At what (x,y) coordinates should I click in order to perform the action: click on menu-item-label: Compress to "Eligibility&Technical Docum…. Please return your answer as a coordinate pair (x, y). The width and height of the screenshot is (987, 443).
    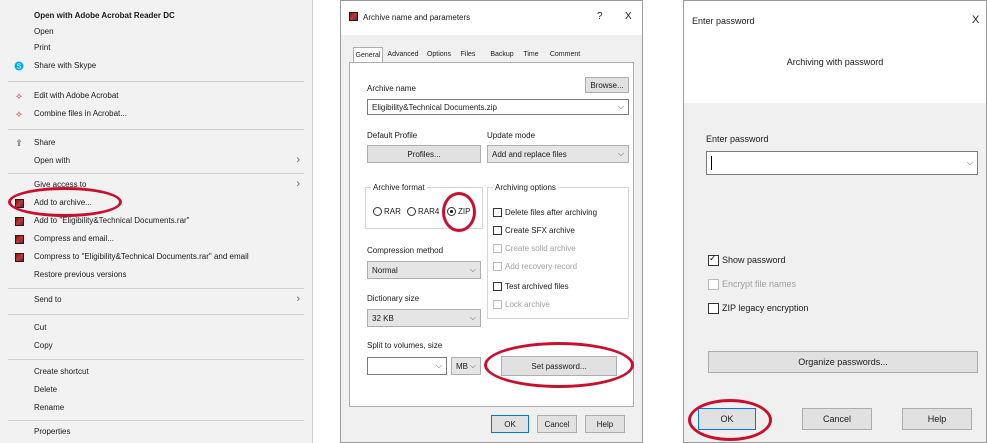
    Looking at the image, I should click on (141, 256).